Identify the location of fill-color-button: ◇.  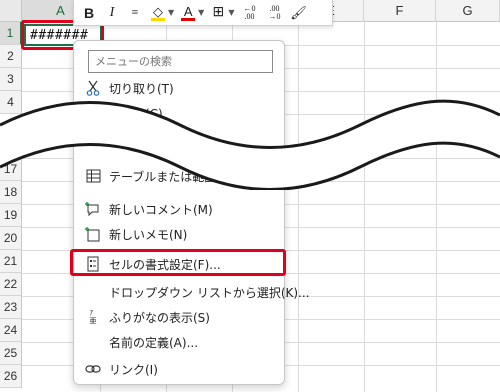
(158, 13).